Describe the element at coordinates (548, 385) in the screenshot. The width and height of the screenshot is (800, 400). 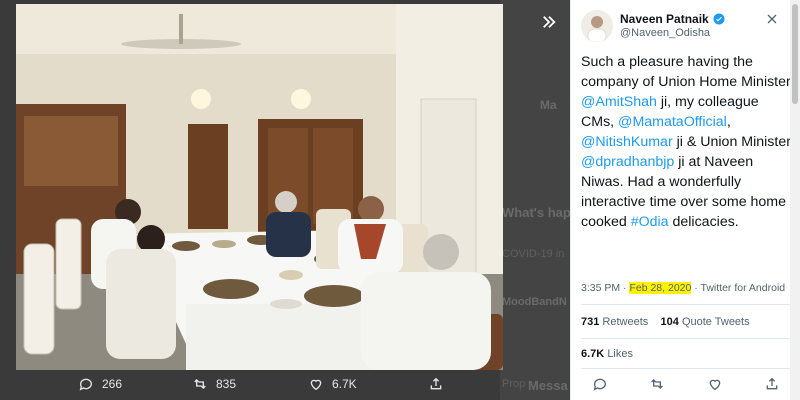
I see `bg-messages: Messa` at that location.